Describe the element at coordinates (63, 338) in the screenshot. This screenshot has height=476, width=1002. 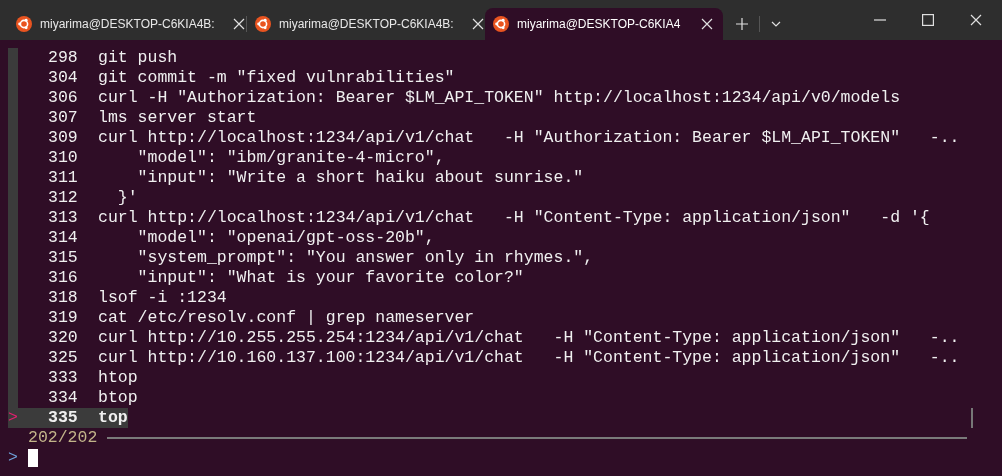
I see `line-number: 320` at that location.